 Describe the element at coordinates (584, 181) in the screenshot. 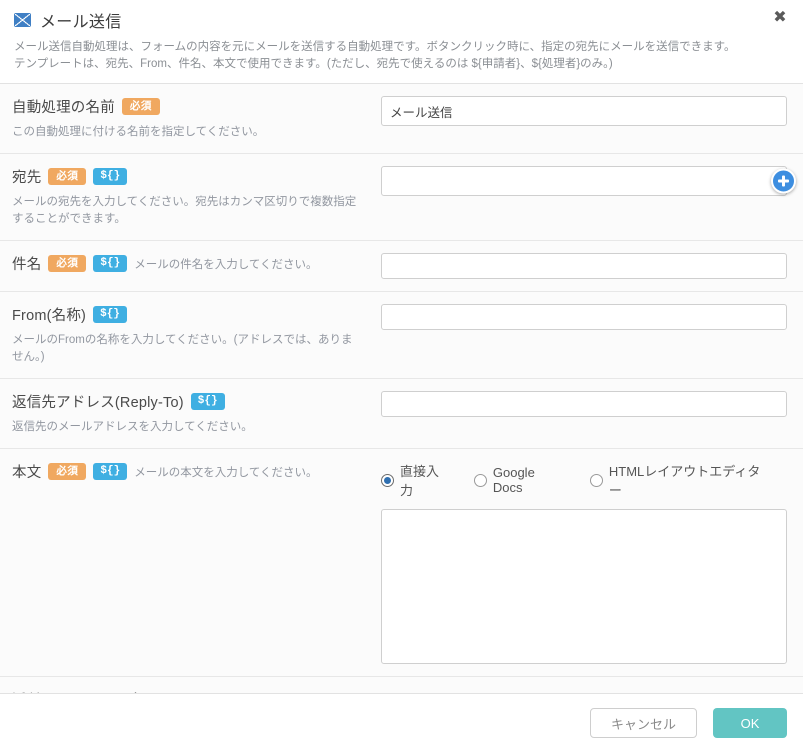

I see `recipient-input` at that location.